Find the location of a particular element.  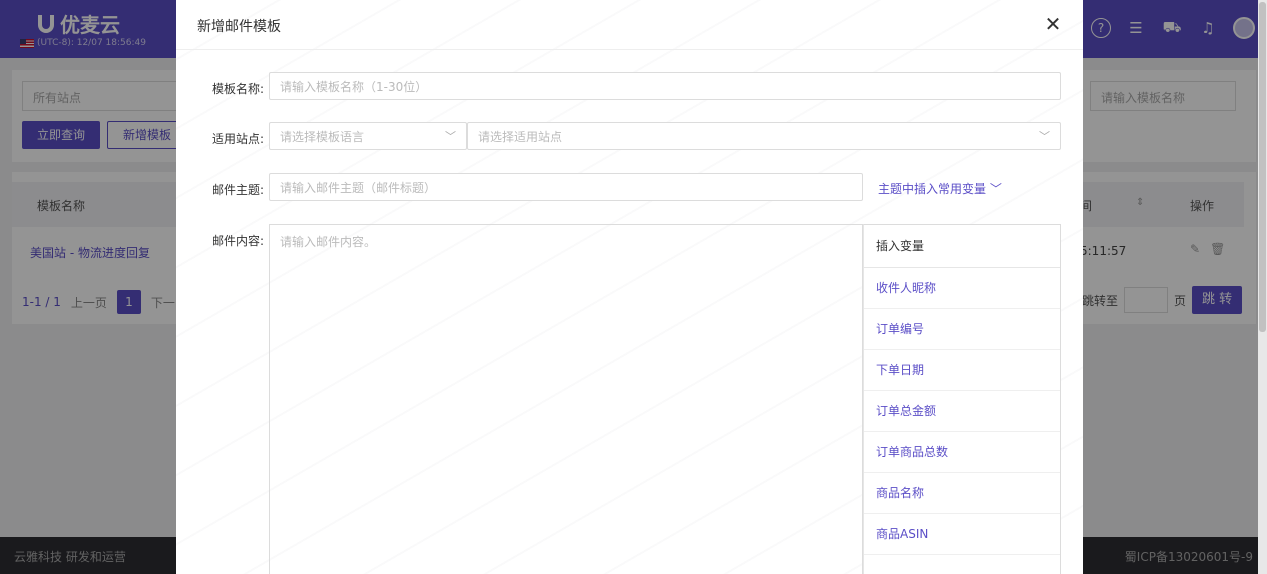

modal-header: 新增邮件模板 ✕ is located at coordinates (629, 25).